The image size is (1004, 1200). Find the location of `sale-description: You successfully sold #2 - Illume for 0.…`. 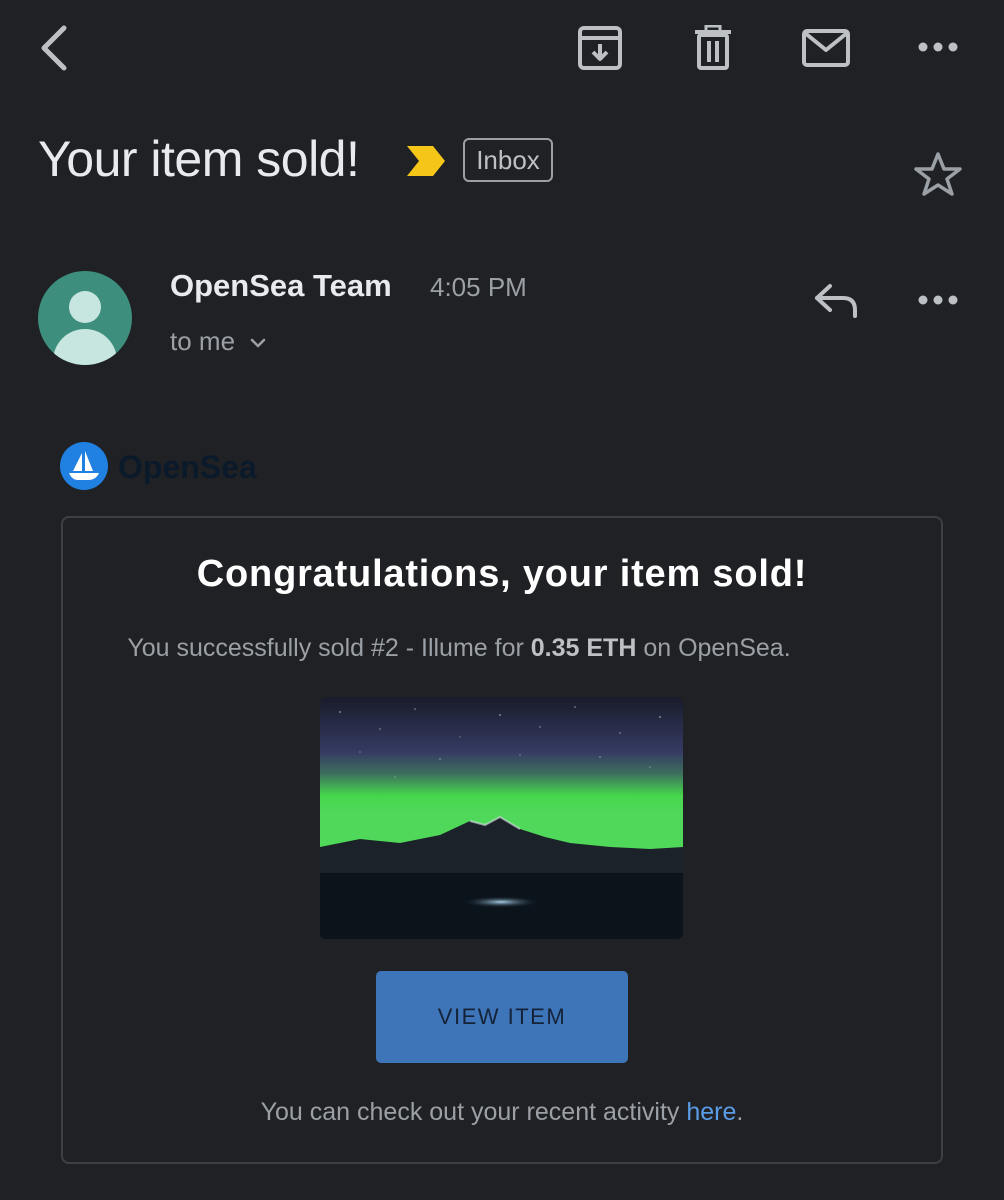

sale-description: You successfully sold #2 - Illume for 0.… is located at coordinates (459, 648).